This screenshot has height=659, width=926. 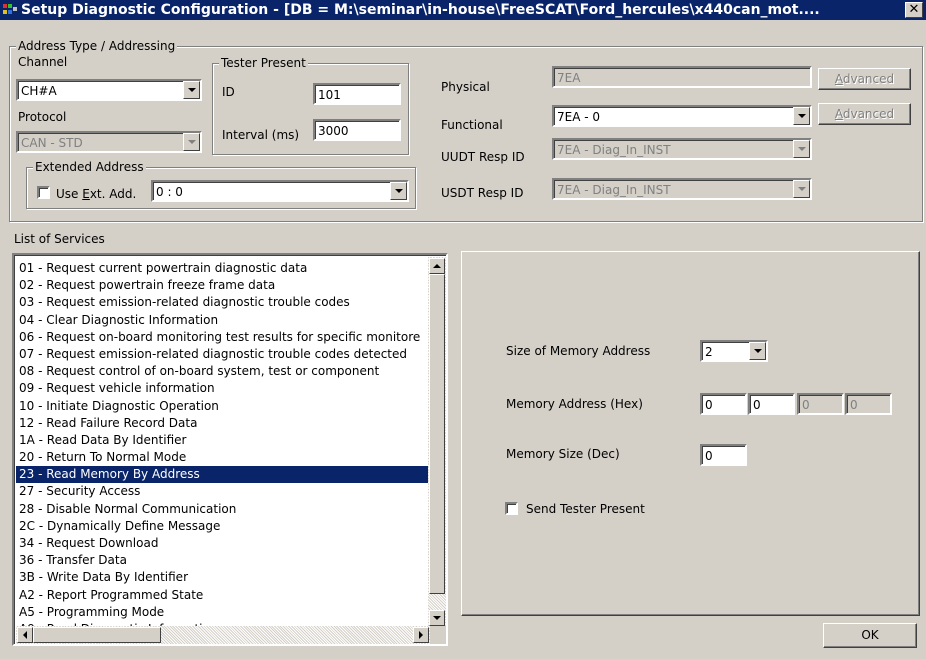 I want to click on protocol-select: CAN - STD, so click(x=109, y=142).